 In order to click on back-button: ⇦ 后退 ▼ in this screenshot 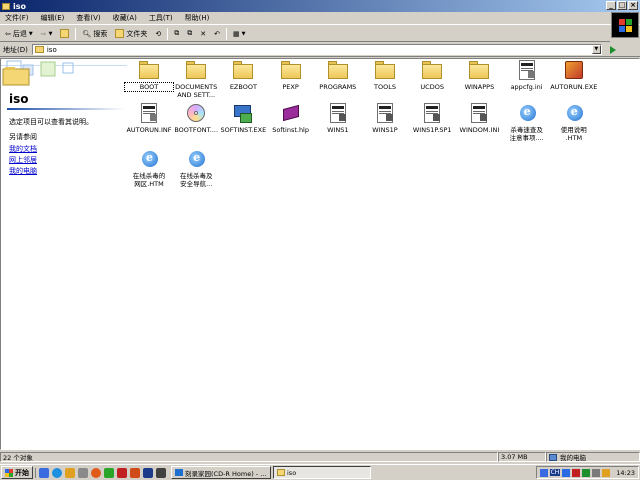, I will do `click(19, 34)`.